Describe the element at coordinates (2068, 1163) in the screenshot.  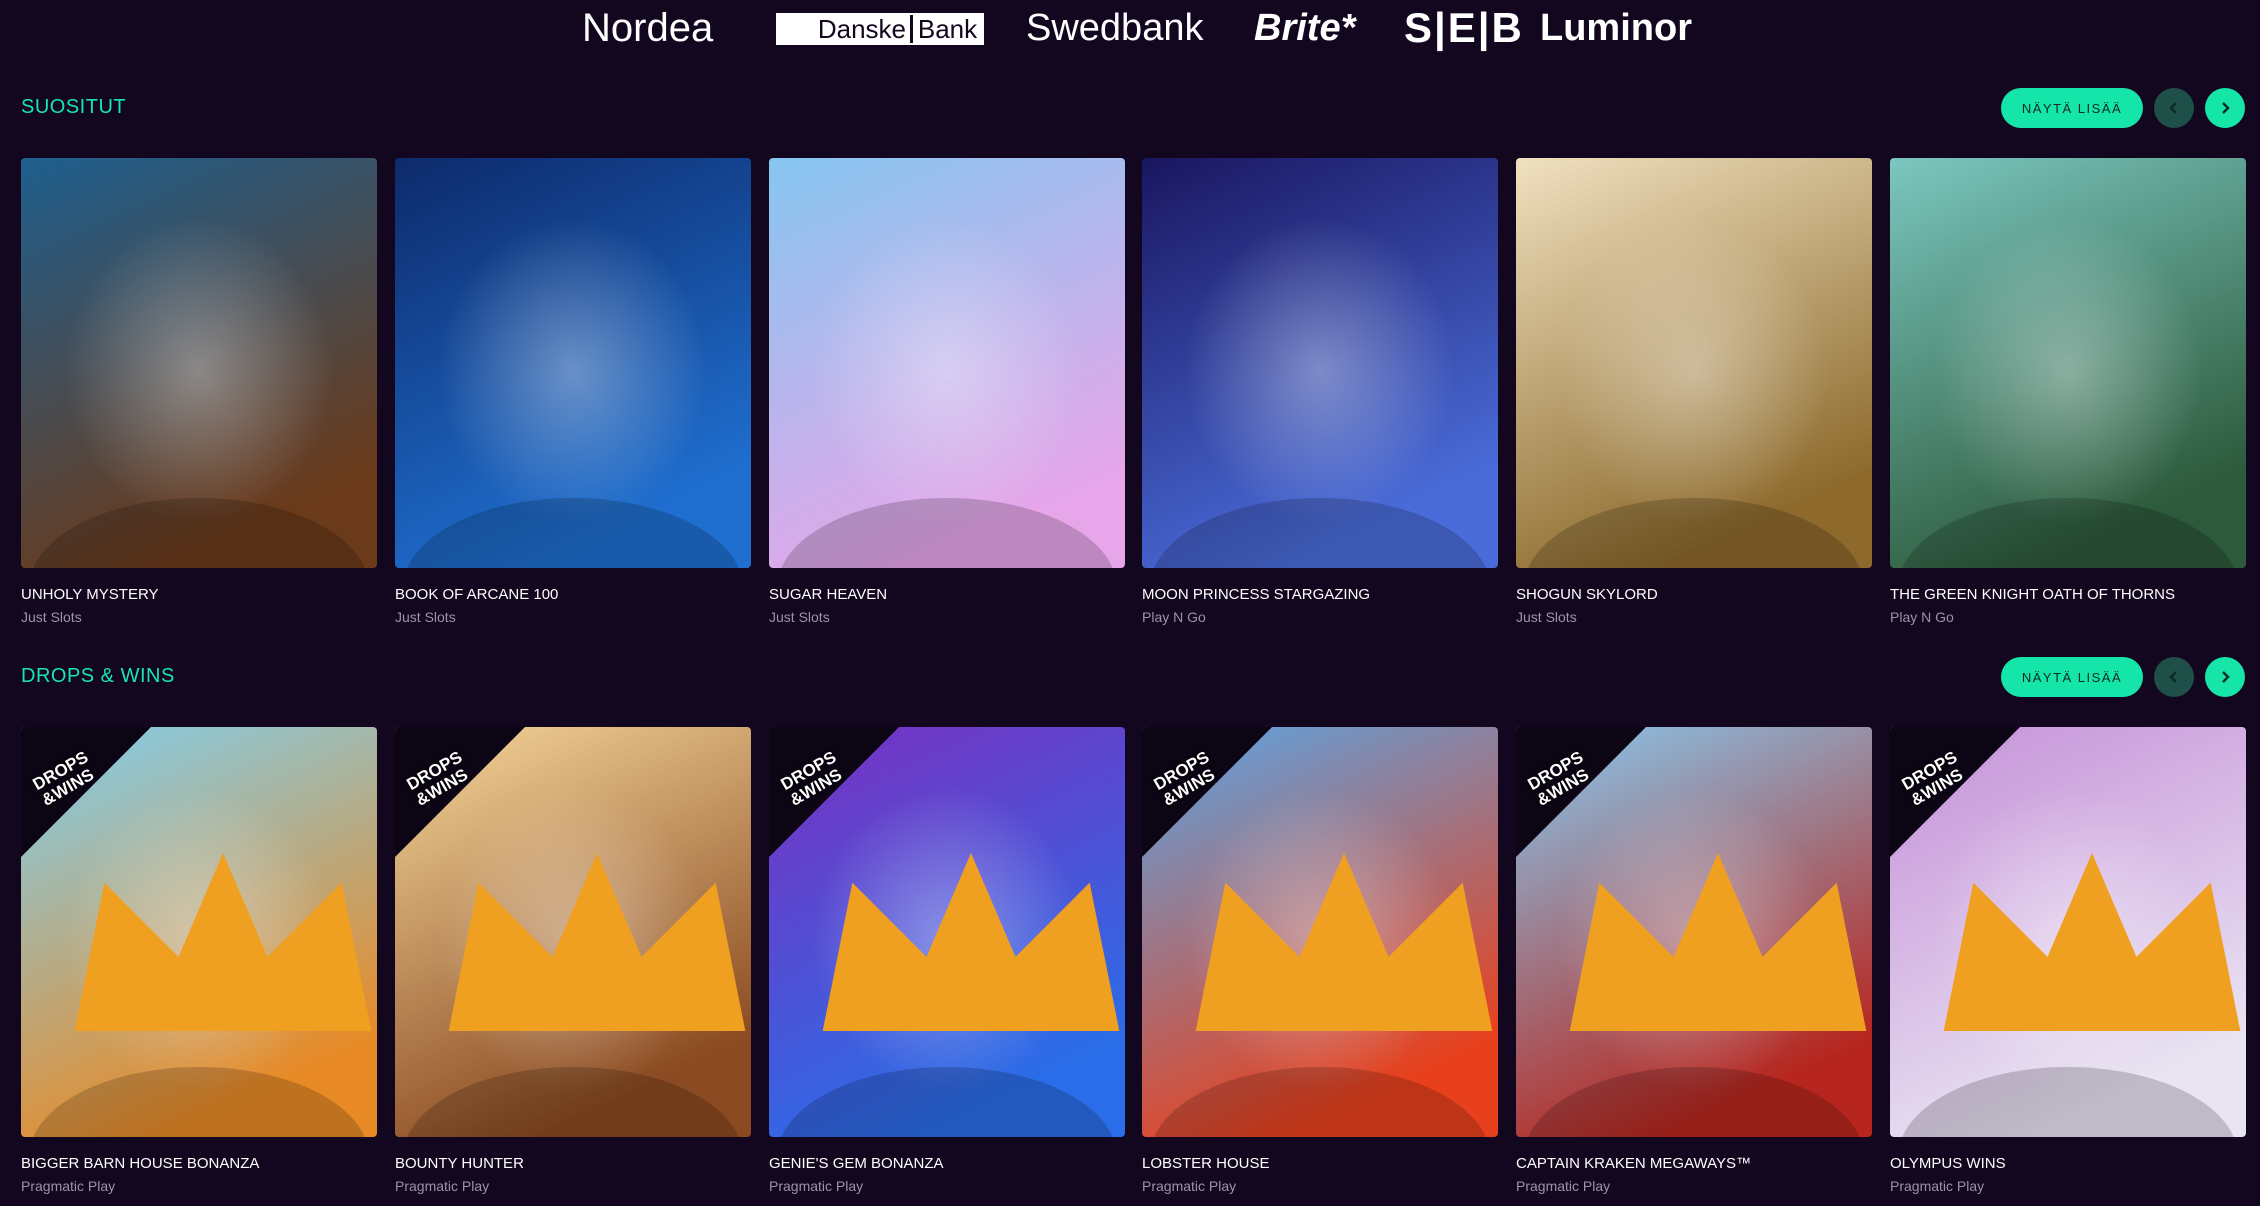
I see `game-title: OLYMPUS WINS` at that location.